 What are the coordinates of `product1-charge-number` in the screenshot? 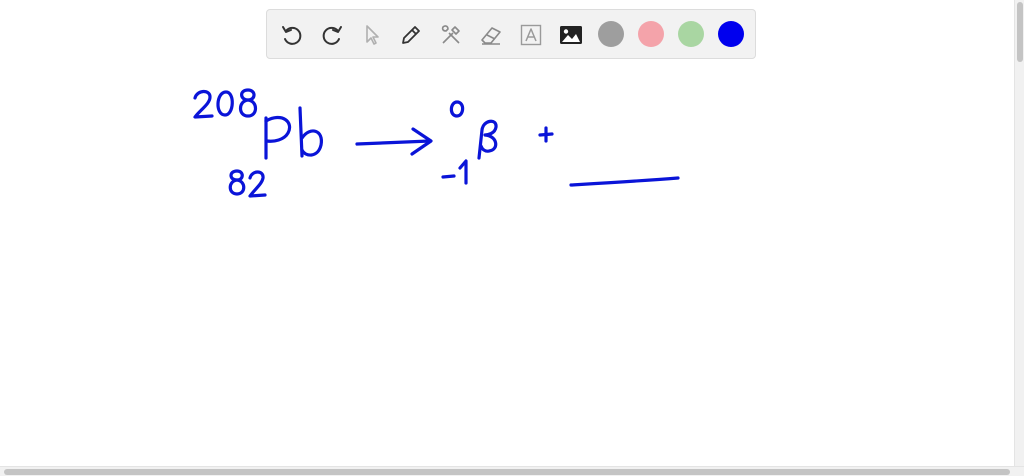 It's located at (454, 172).